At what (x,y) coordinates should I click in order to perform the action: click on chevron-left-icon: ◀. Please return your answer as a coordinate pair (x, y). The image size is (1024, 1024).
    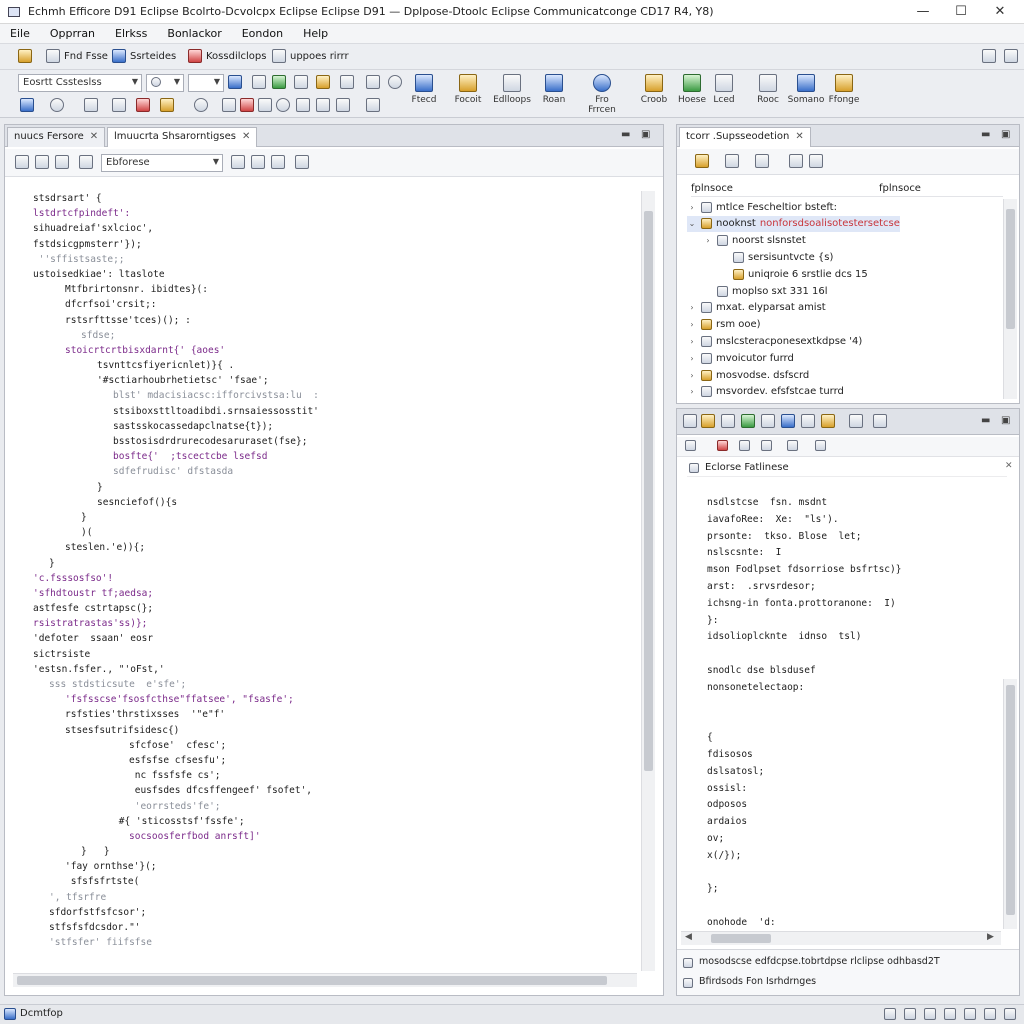
    Looking at the image, I should click on (688, 937).